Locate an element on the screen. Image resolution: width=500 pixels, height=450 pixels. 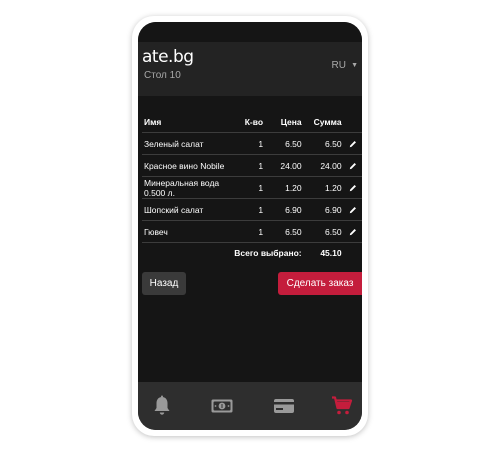
item-sum: 6.90 is located at coordinates (323, 209).